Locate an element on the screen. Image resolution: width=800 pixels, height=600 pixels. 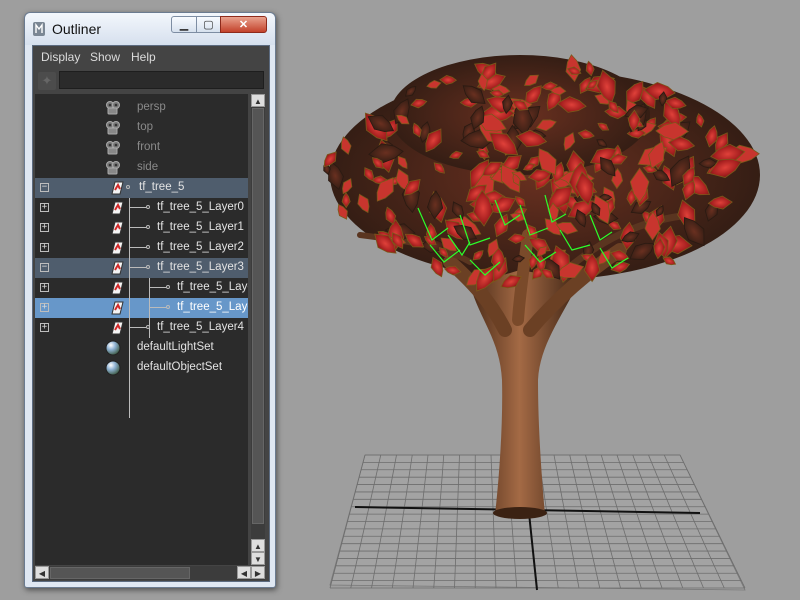
tree-row: + tf_tree_5_Layer2 is located at coordinates (141, 248).